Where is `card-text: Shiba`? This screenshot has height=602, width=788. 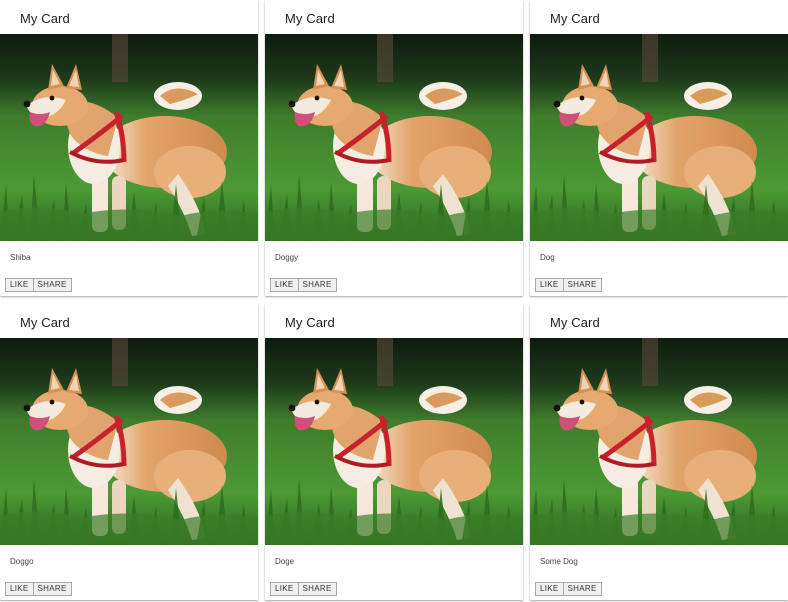 card-text: Shiba is located at coordinates (20, 257).